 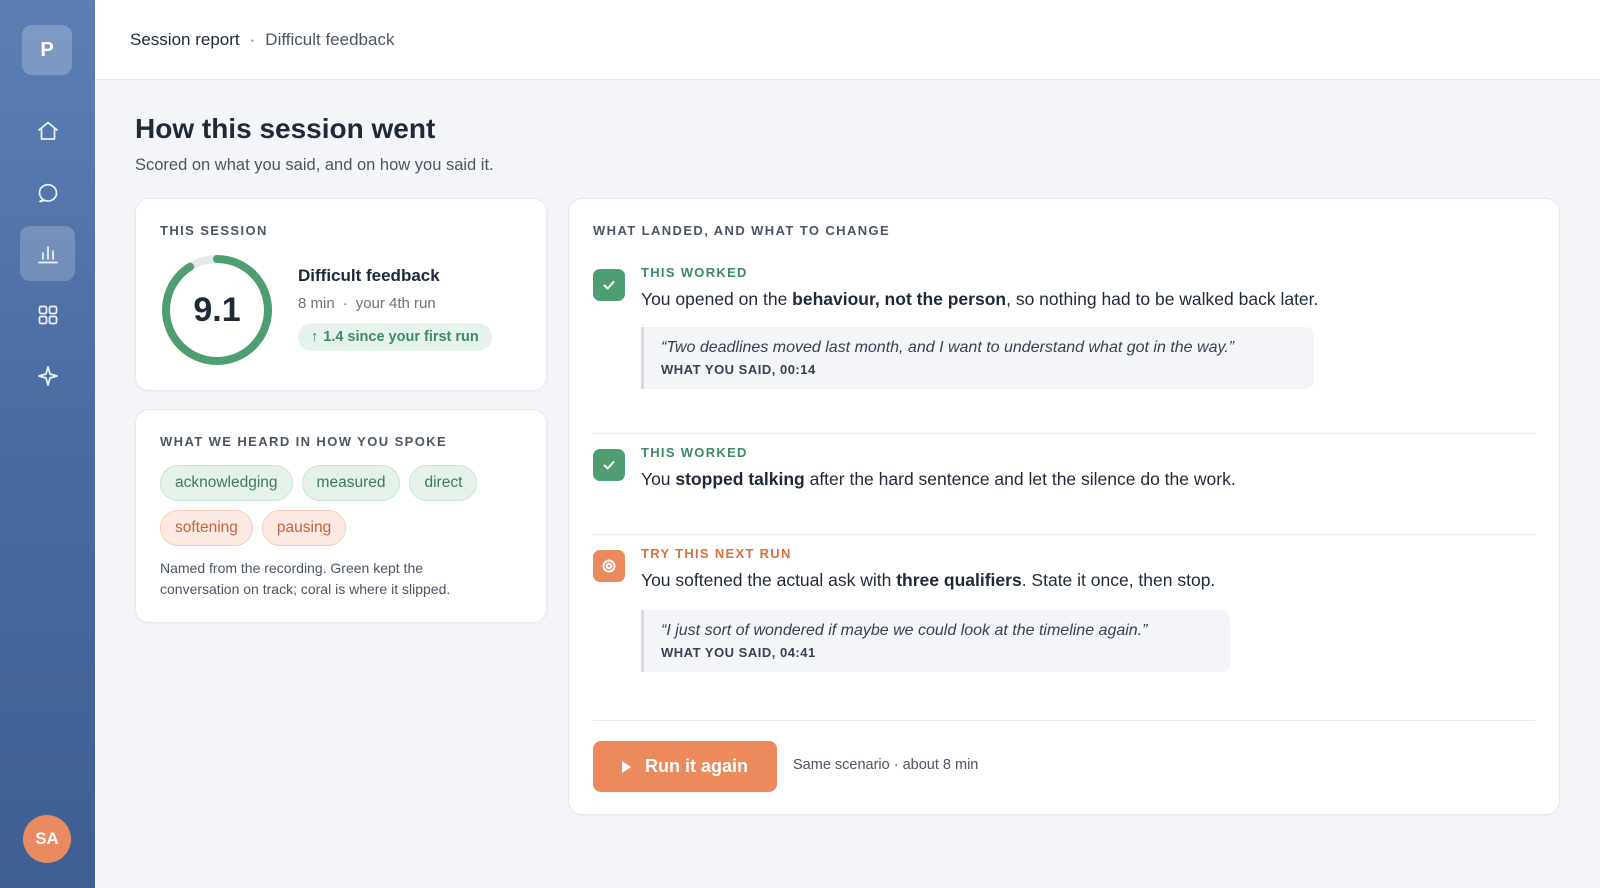 What do you see at coordinates (315, 337) in the screenshot?
I see `arrow-up-icon: ↑` at bounding box center [315, 337].